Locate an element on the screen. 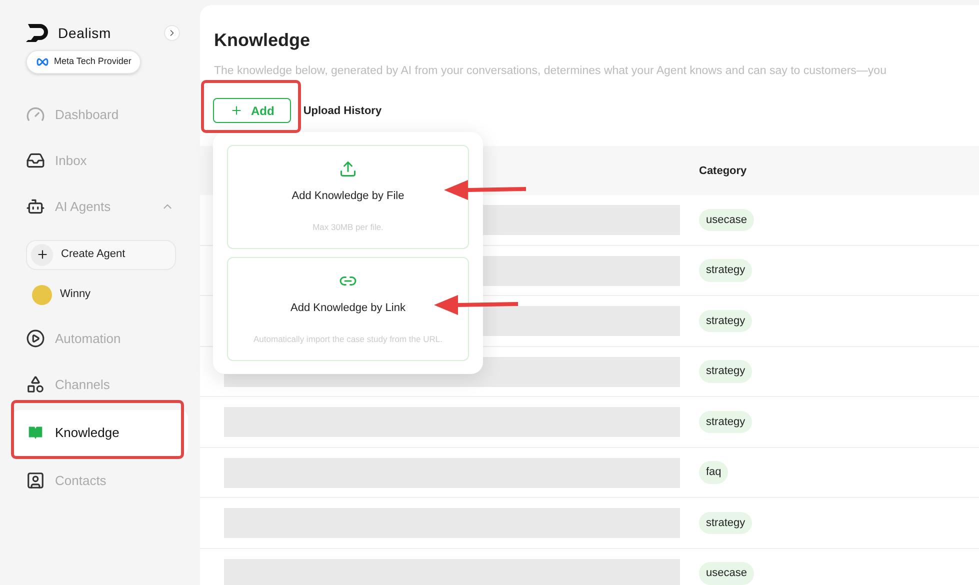 The image size is (979, 585). upload-icon is located at coordinates (348, 169).